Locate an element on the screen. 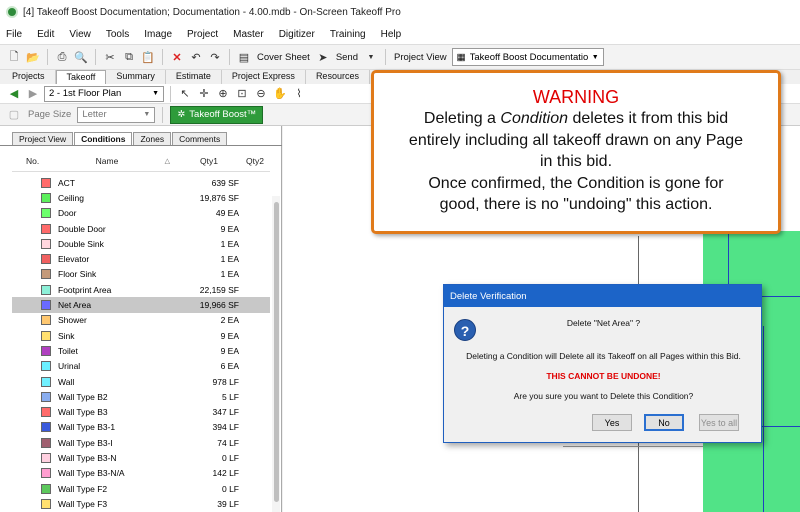 Image resolution: width=800 pixels, height=512 pixels. new-file-icon: 🗋 is located at coordinates (14, 57).